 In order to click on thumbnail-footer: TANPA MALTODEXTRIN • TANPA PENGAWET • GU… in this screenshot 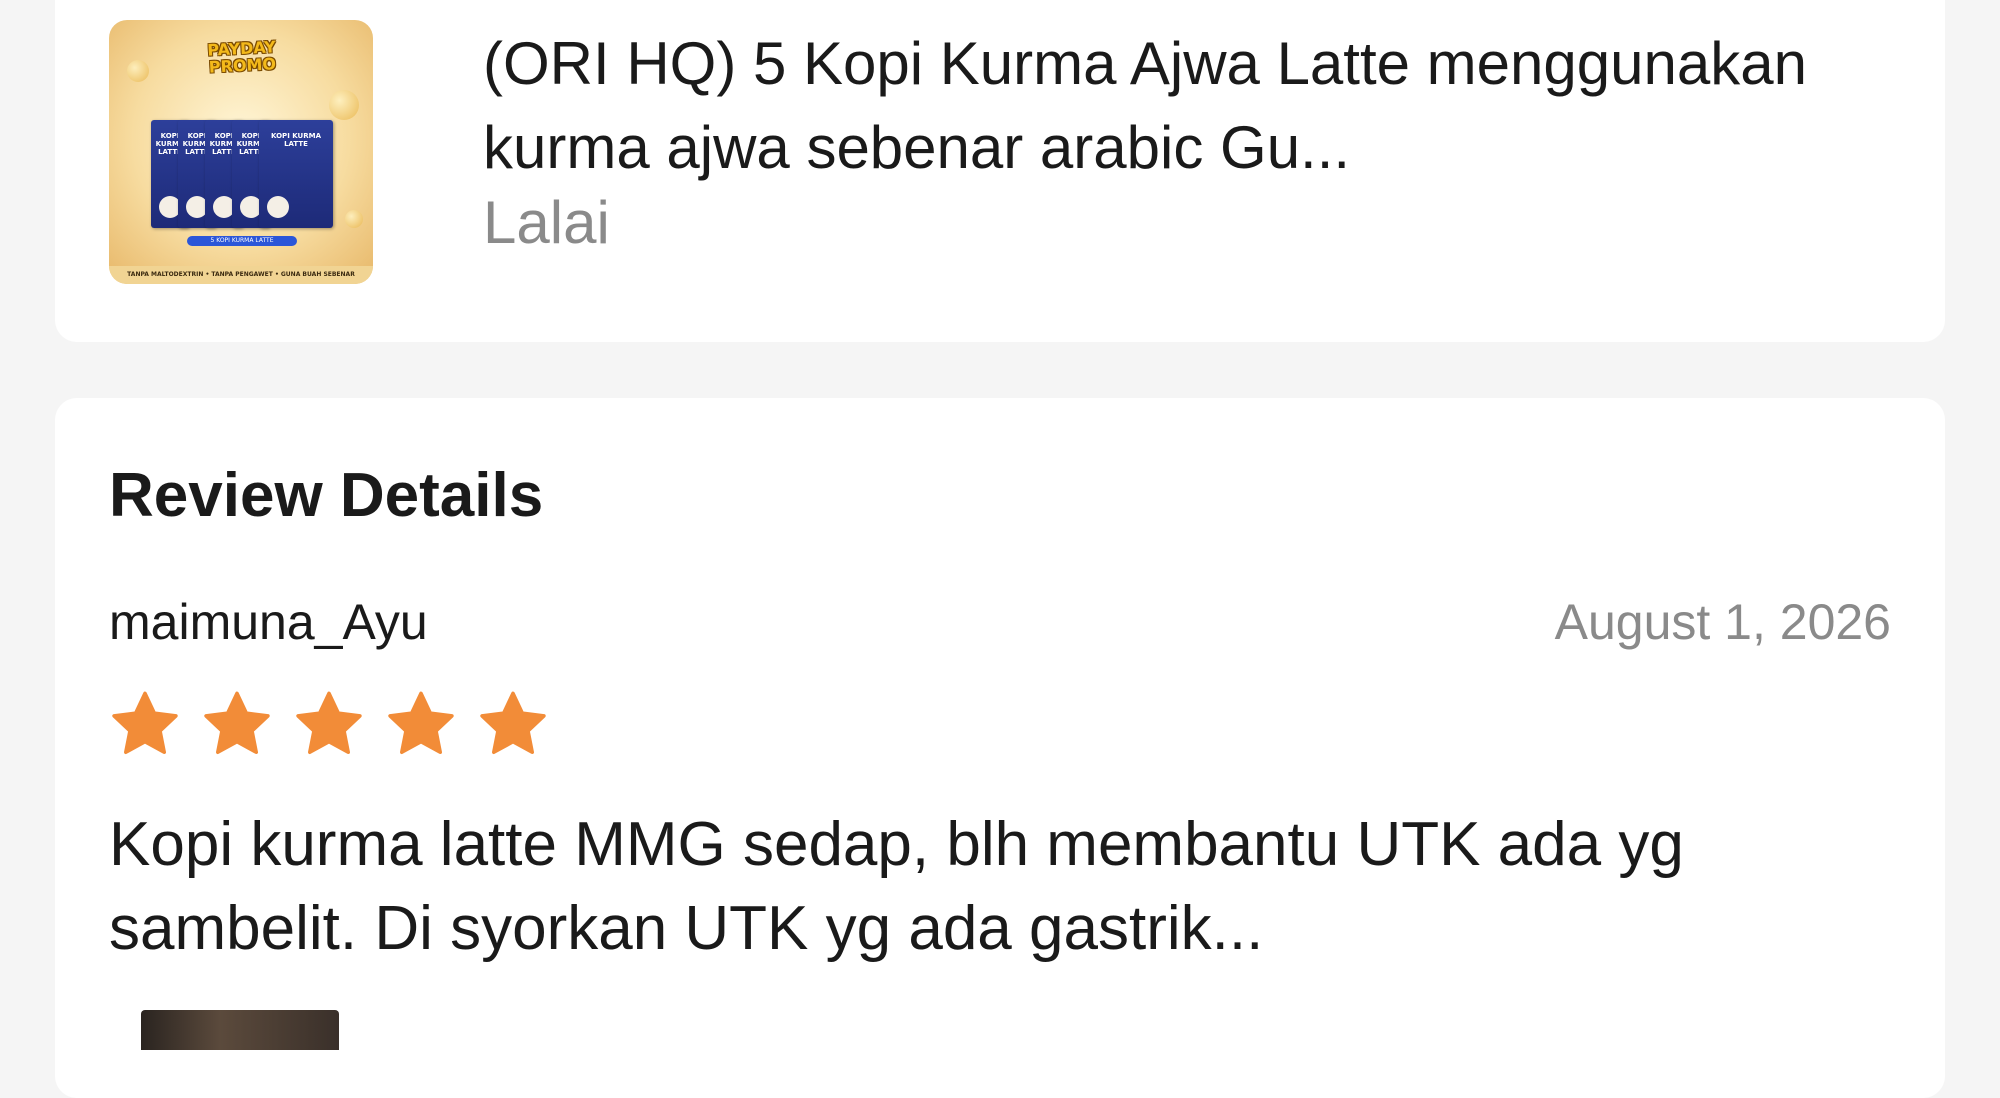, I will do `click(241, 275)`.